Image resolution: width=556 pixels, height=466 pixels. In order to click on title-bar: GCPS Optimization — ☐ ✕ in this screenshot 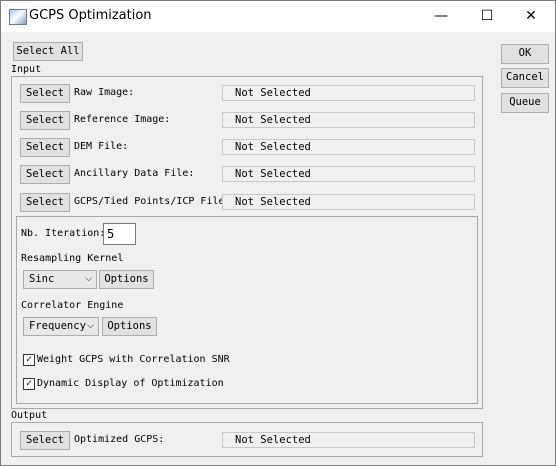, I will do `click(278, 16)`.